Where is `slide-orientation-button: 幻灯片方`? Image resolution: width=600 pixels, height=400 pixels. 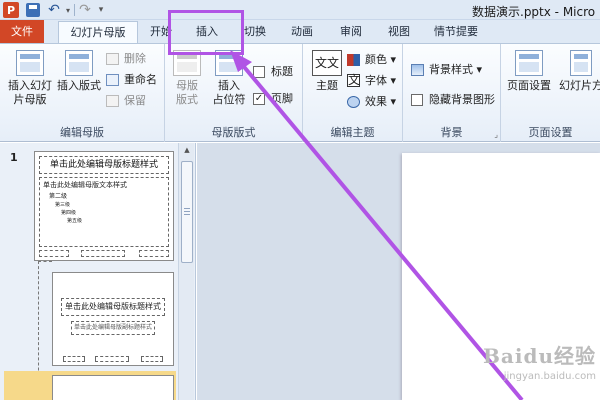 slide-orientation-button: 幻灯片方 is located at coordinates (578, 71).